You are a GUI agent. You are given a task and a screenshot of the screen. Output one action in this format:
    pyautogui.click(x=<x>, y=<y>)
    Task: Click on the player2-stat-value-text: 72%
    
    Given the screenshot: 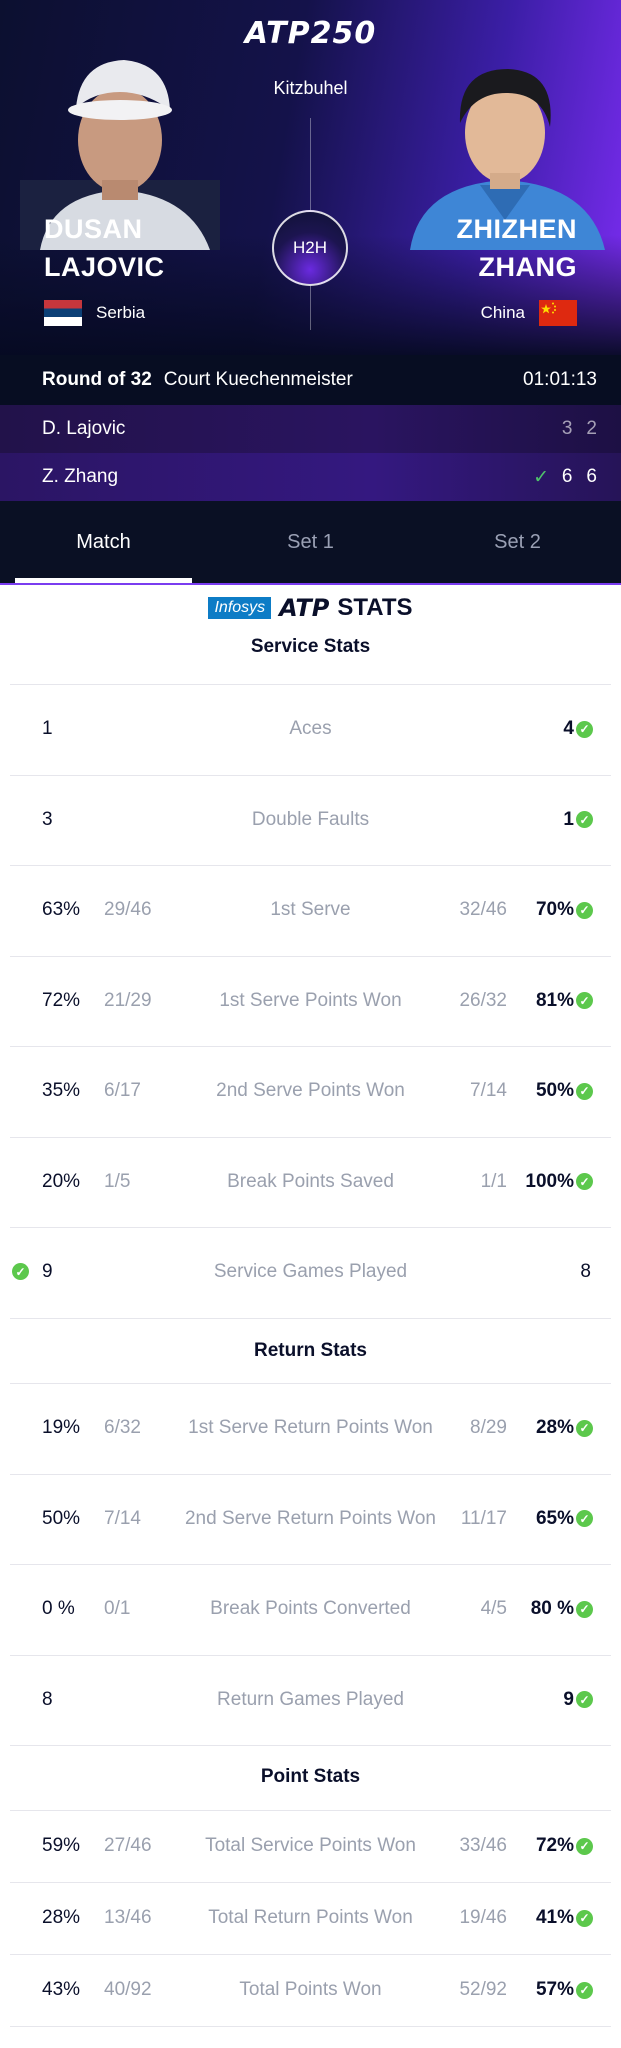 What is the action you would take?
    pyautogui.click(x=554, y=1845)
    